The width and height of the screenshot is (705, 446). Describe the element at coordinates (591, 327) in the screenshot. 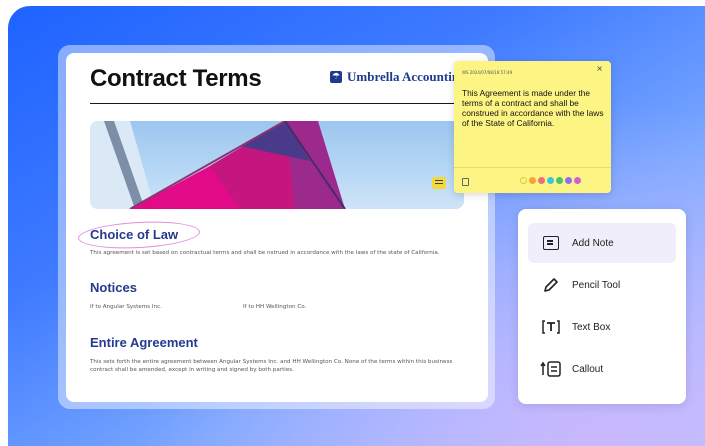

I see `tool-label: Text Box` at that location.